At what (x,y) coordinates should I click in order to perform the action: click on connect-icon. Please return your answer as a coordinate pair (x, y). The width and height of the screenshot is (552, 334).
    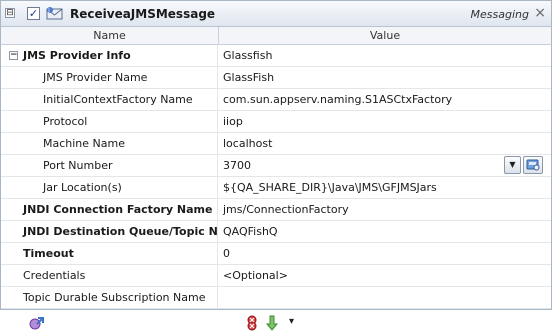
    Looking at the image, I should click on (37, 323).